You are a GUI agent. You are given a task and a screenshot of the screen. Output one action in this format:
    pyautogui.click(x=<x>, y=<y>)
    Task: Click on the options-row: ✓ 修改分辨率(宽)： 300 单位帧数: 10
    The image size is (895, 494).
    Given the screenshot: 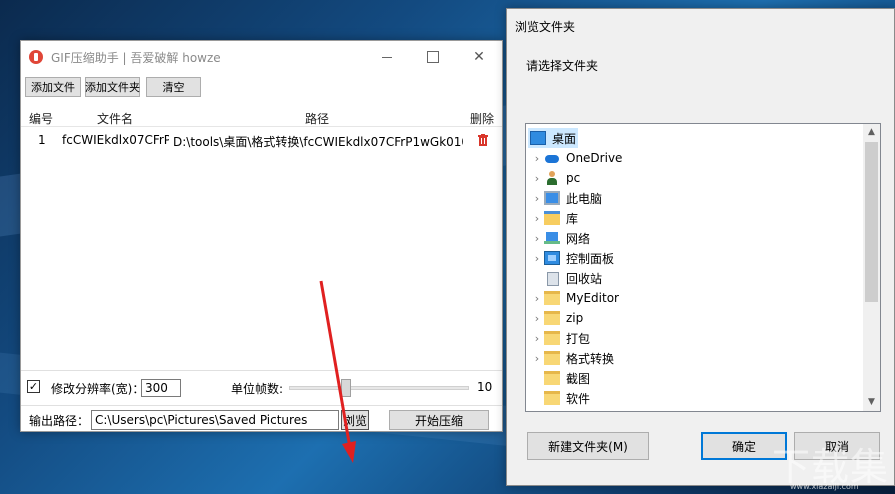 What is the action you would take?
    pyautogui.click(x=261, y=388)
    